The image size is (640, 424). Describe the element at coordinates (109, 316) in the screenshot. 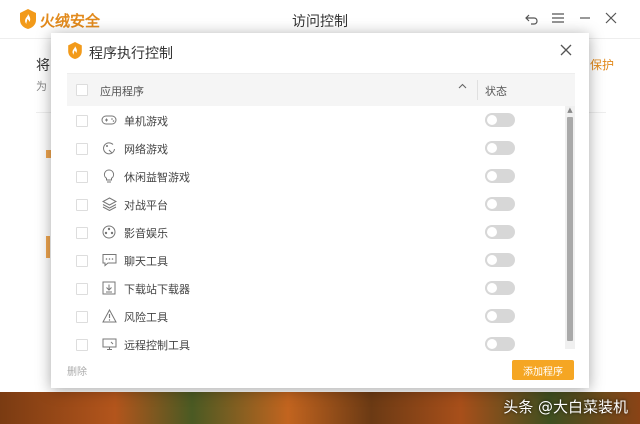

I see `warning-icon` at that location.